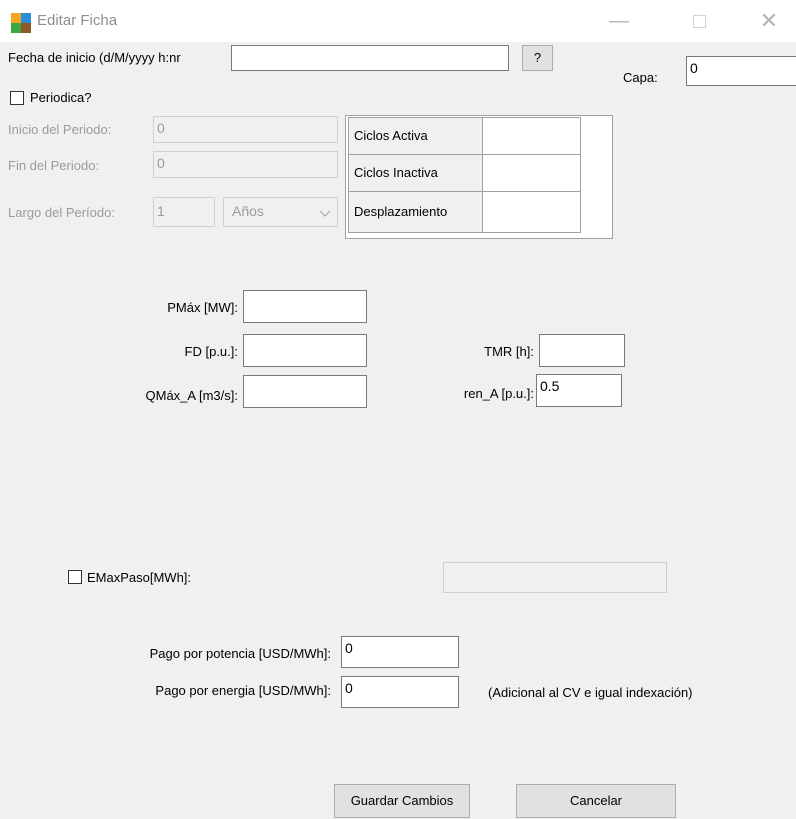  What do you see at coordinates (509, 351) in the screenshot?
I see `tmr-label: TMR [h]:` at bounding box center [509, 351].